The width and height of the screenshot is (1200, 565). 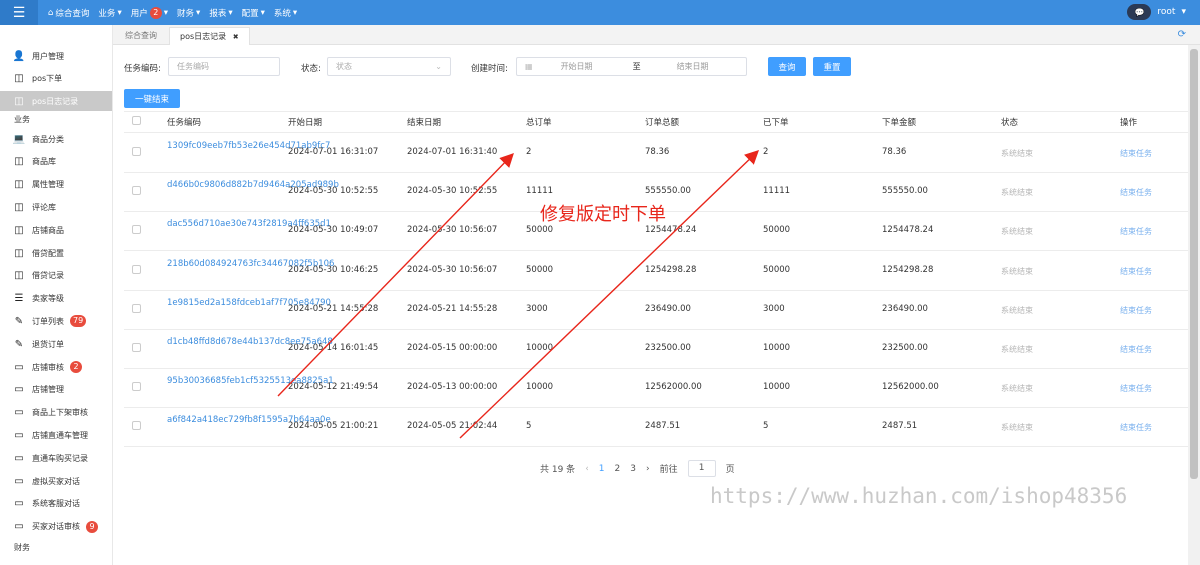 I want to click on close-icon: ✖, so click(x=236, y=37).